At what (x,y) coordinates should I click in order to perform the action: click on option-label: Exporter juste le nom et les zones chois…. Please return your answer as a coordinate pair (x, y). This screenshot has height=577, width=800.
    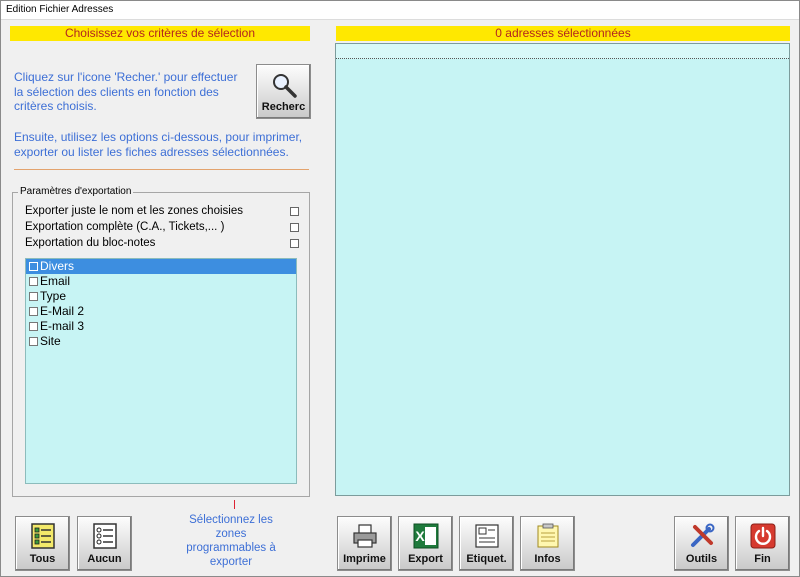
    Looking at the image, I should click on (134, 211).